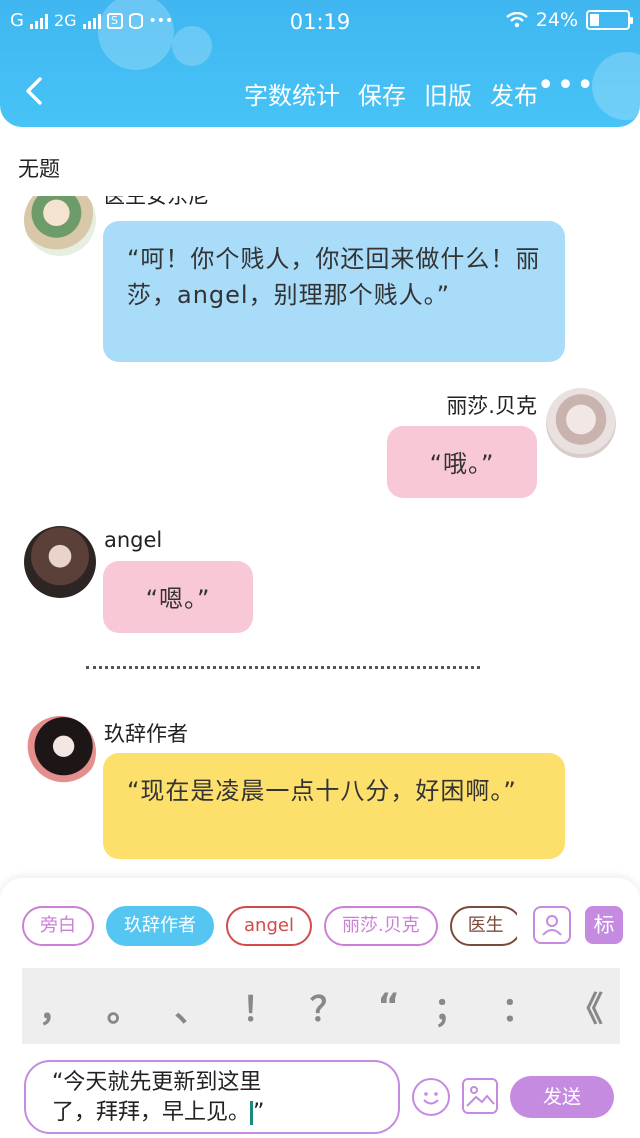 The width and height of the screenshot is (640, 1138). I want to click on message-bubble: “现在是凌晨一点十八分，好困啊。”, so click(334, 806).